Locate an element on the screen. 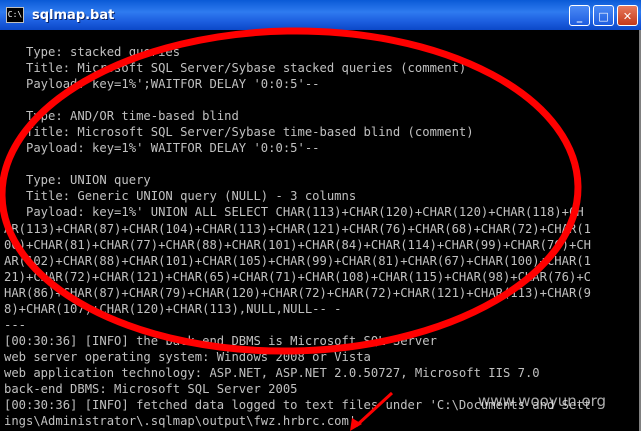 The image size is (641, 431). annotation-arrow-head is located at coordinates (356, 424).